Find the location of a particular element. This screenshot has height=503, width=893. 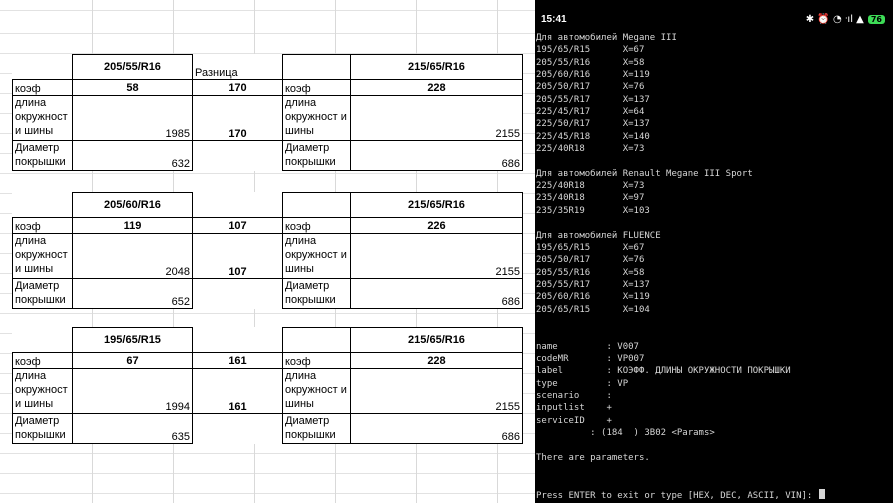

left-diameter: 635 is located at coordinates (132, 428).